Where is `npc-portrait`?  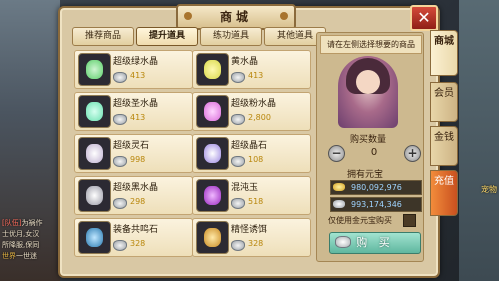
npc-portrait is located at coordinates (368, 92).